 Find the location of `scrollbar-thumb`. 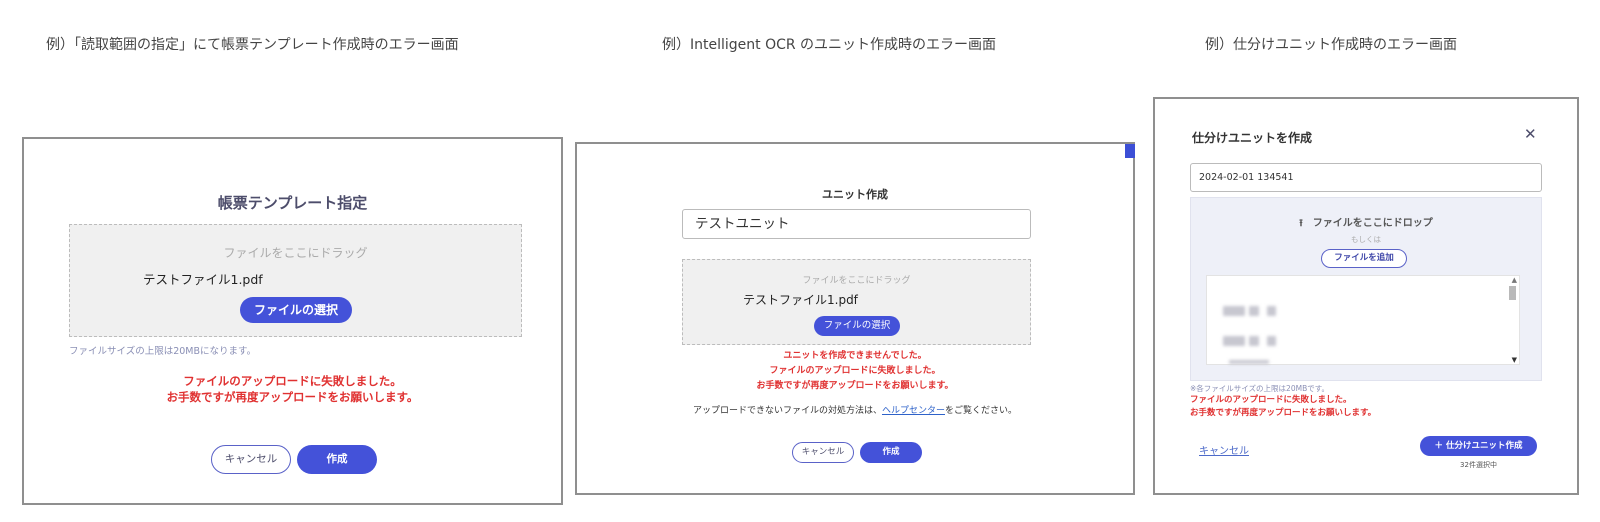

scrollbar-thumb is located at coordinates (1512, 293).